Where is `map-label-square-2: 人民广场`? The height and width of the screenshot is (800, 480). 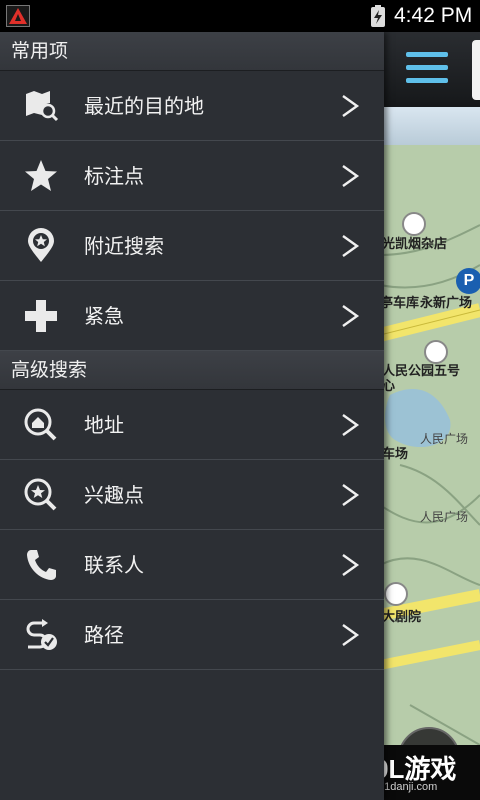
map-label-square-2: 人民广场 is located at coordinates (444, 517).